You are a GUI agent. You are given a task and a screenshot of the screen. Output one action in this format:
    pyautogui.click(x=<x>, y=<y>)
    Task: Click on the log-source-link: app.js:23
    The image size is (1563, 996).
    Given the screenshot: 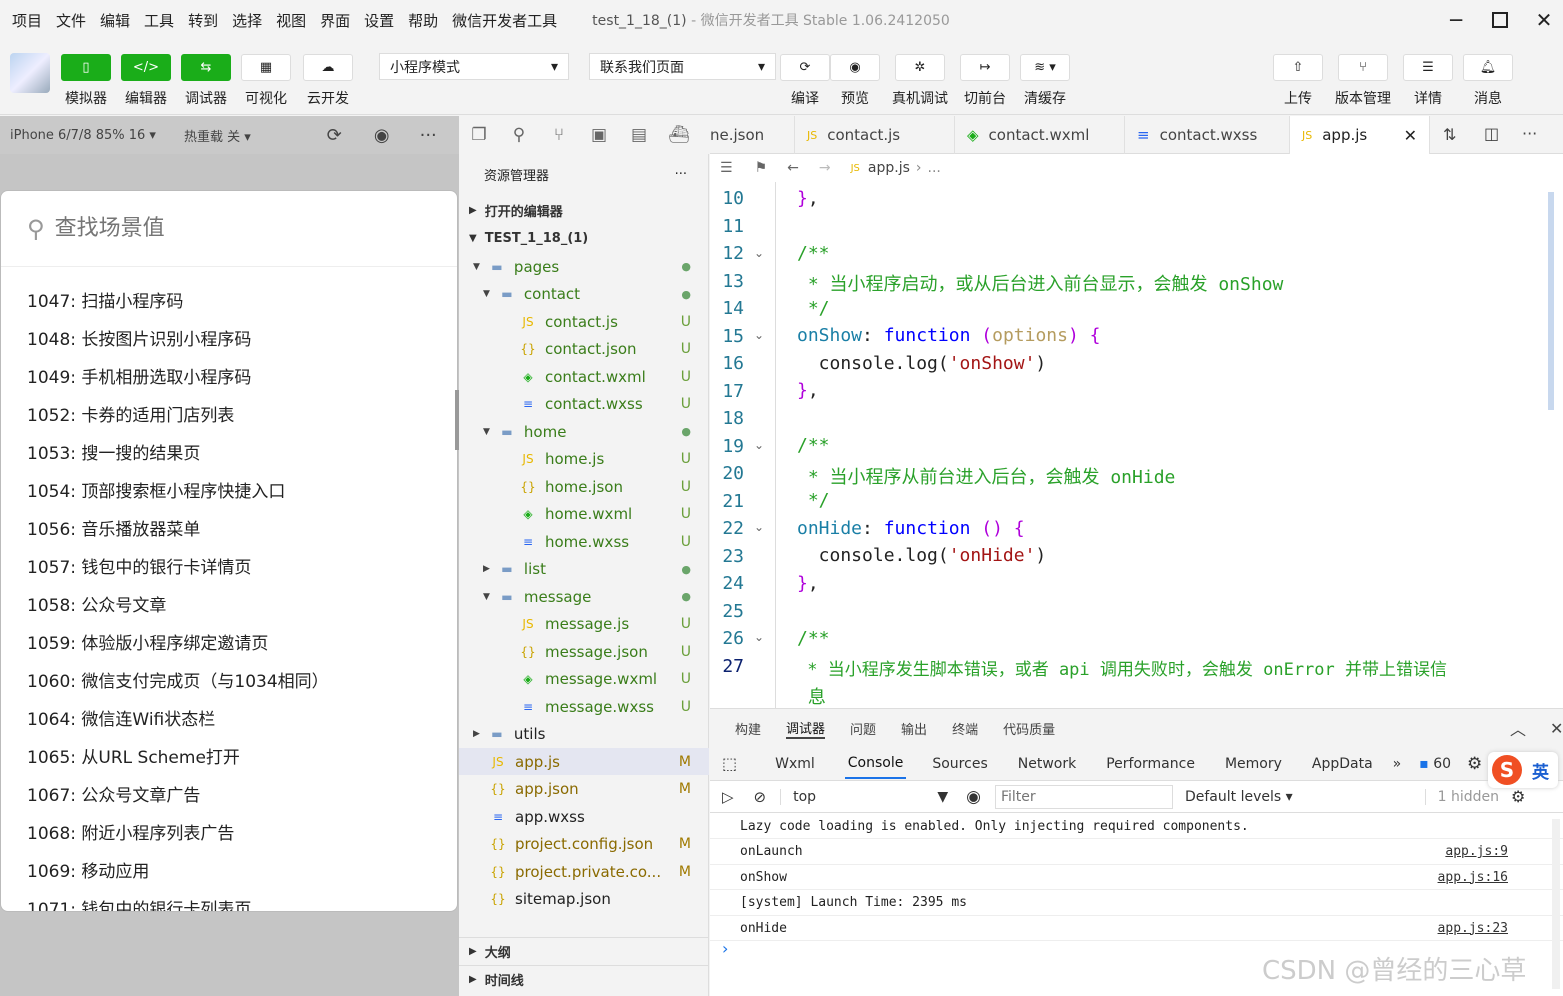 What is the action you would take?
    pyautogui.click(x=1473, y=928)
    